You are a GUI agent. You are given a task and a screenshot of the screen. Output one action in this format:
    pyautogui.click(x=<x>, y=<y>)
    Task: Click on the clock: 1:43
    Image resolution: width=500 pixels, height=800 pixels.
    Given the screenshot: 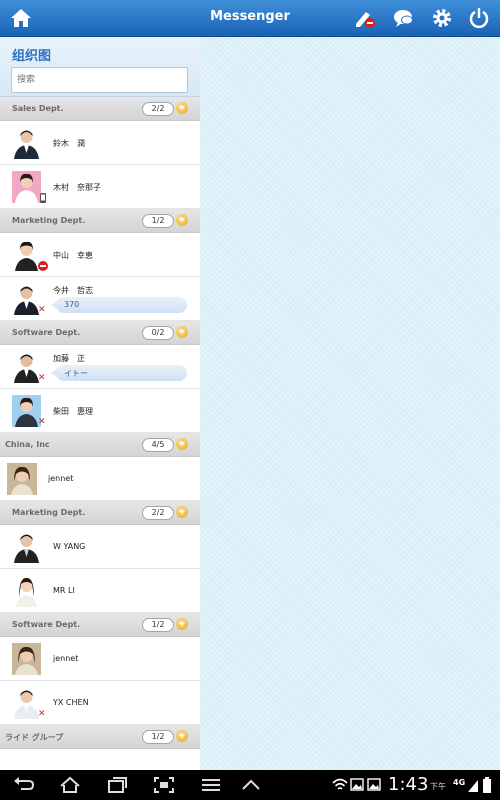 What is the action you would take?
    pyautogui.click(x=408, y=784)
    